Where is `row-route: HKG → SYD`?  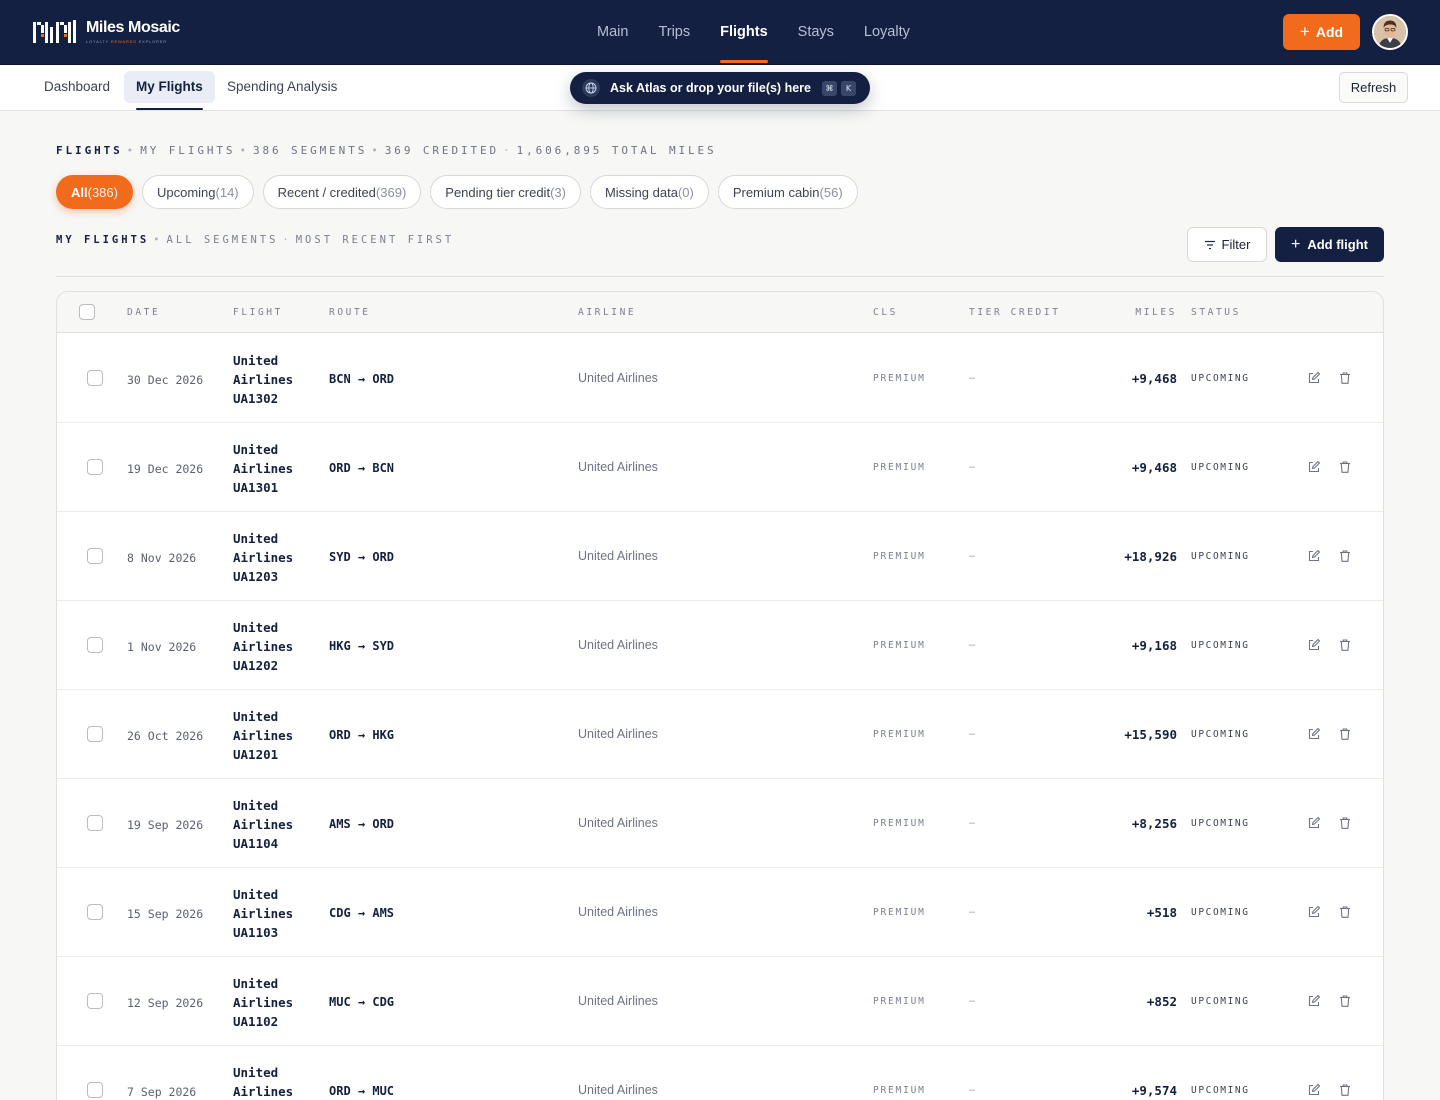
row-route: HKG → SYD is located at coordinates (362, 646).